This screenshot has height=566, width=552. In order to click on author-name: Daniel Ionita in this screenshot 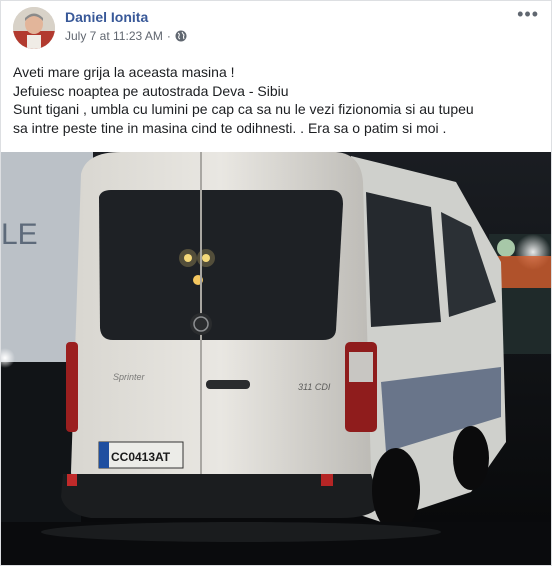, I will do `click(106, 17)`.